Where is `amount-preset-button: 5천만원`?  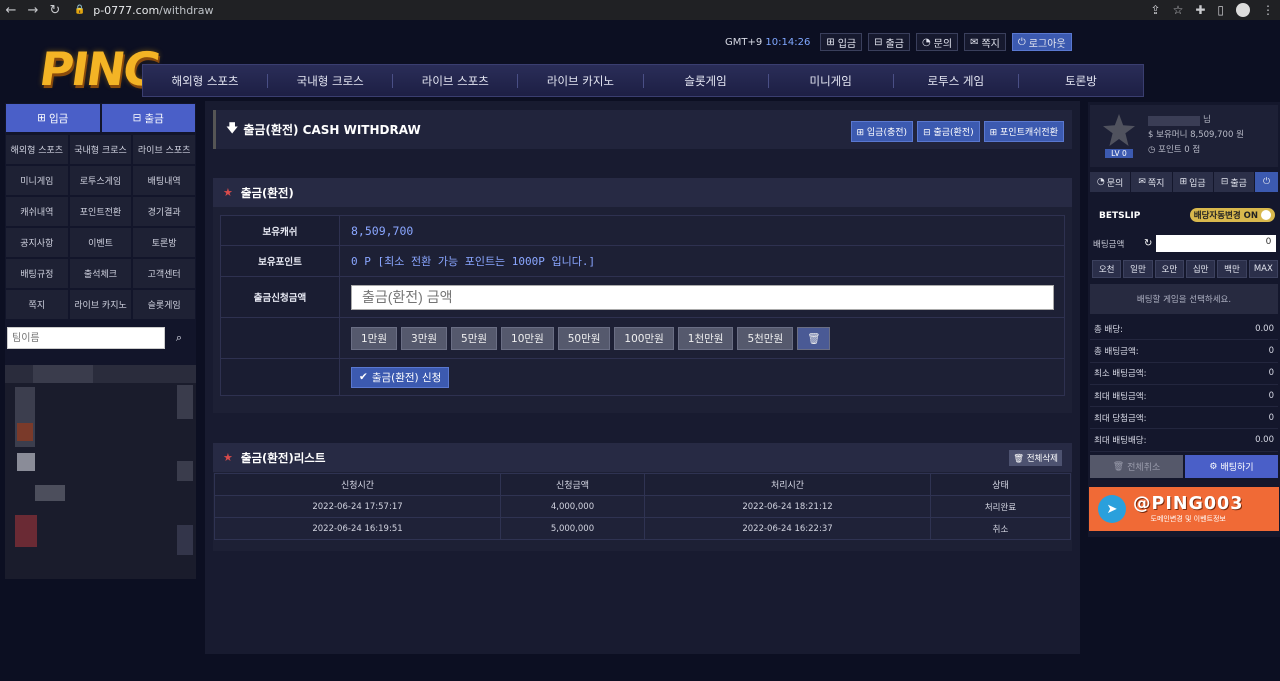
amount-preset-button: 5천만원 is located at coordinates (765, 338).